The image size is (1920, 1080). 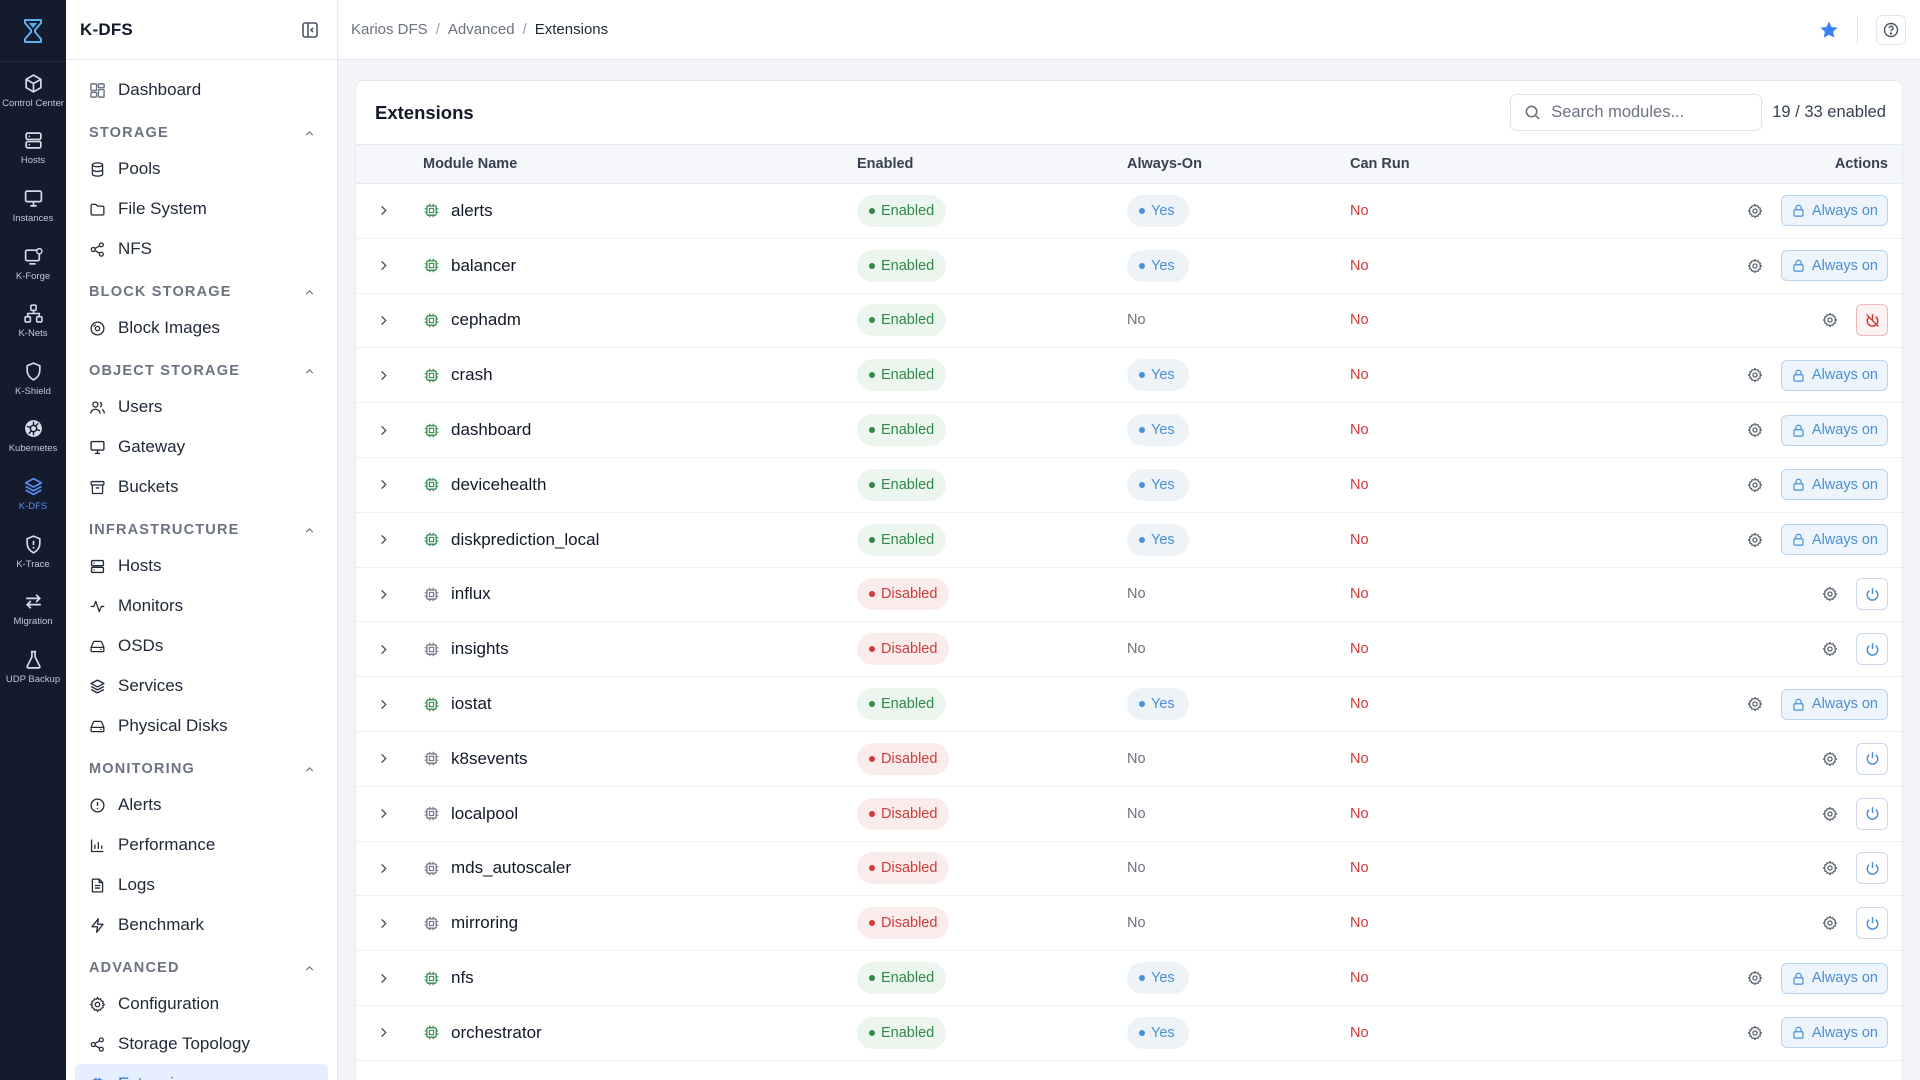 I want to click on favorite-star-icon, so click(x=1829, y=30).